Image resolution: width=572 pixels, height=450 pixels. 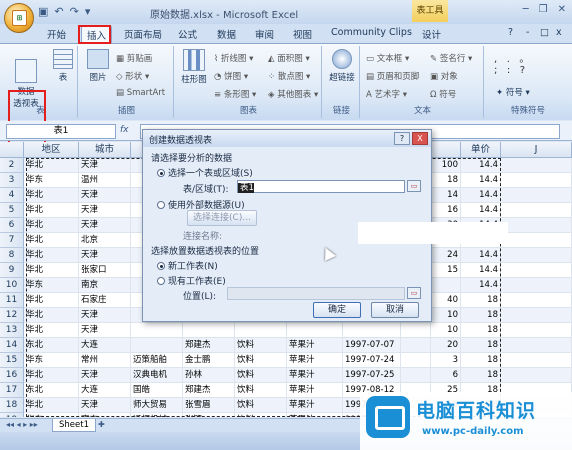 I want to click on tab-review: 审阅, so click(x=264, y=34).